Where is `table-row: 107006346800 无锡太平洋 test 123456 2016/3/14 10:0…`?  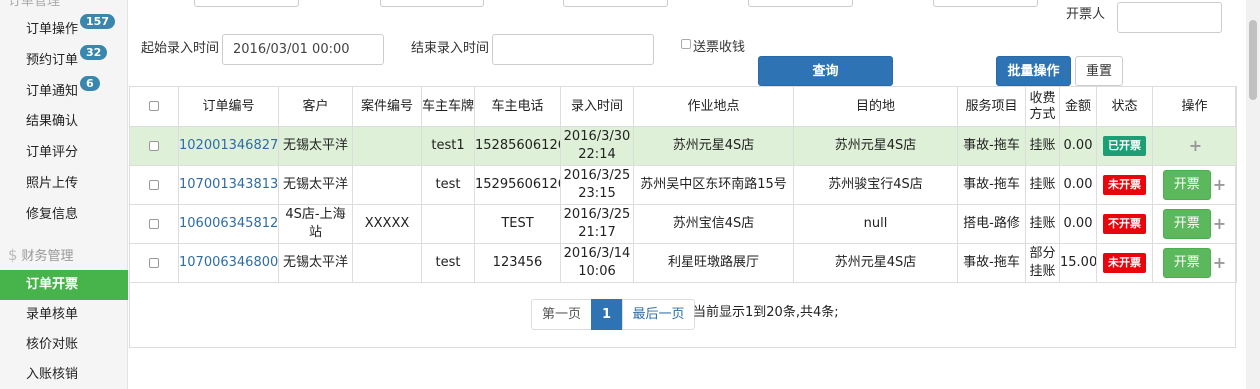 table-row: 107006346800 无锡太平洋 test 123456 2016/3/14 10:0… is located at coordinates (683, 263).